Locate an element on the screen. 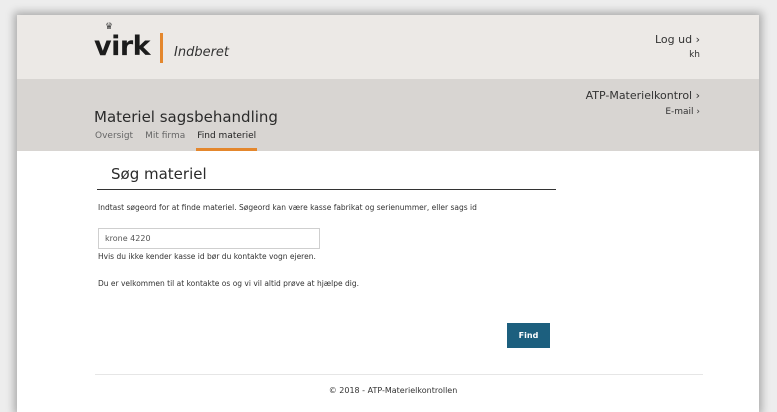  email-link: E-mail › is located at coordinates (682, 112).